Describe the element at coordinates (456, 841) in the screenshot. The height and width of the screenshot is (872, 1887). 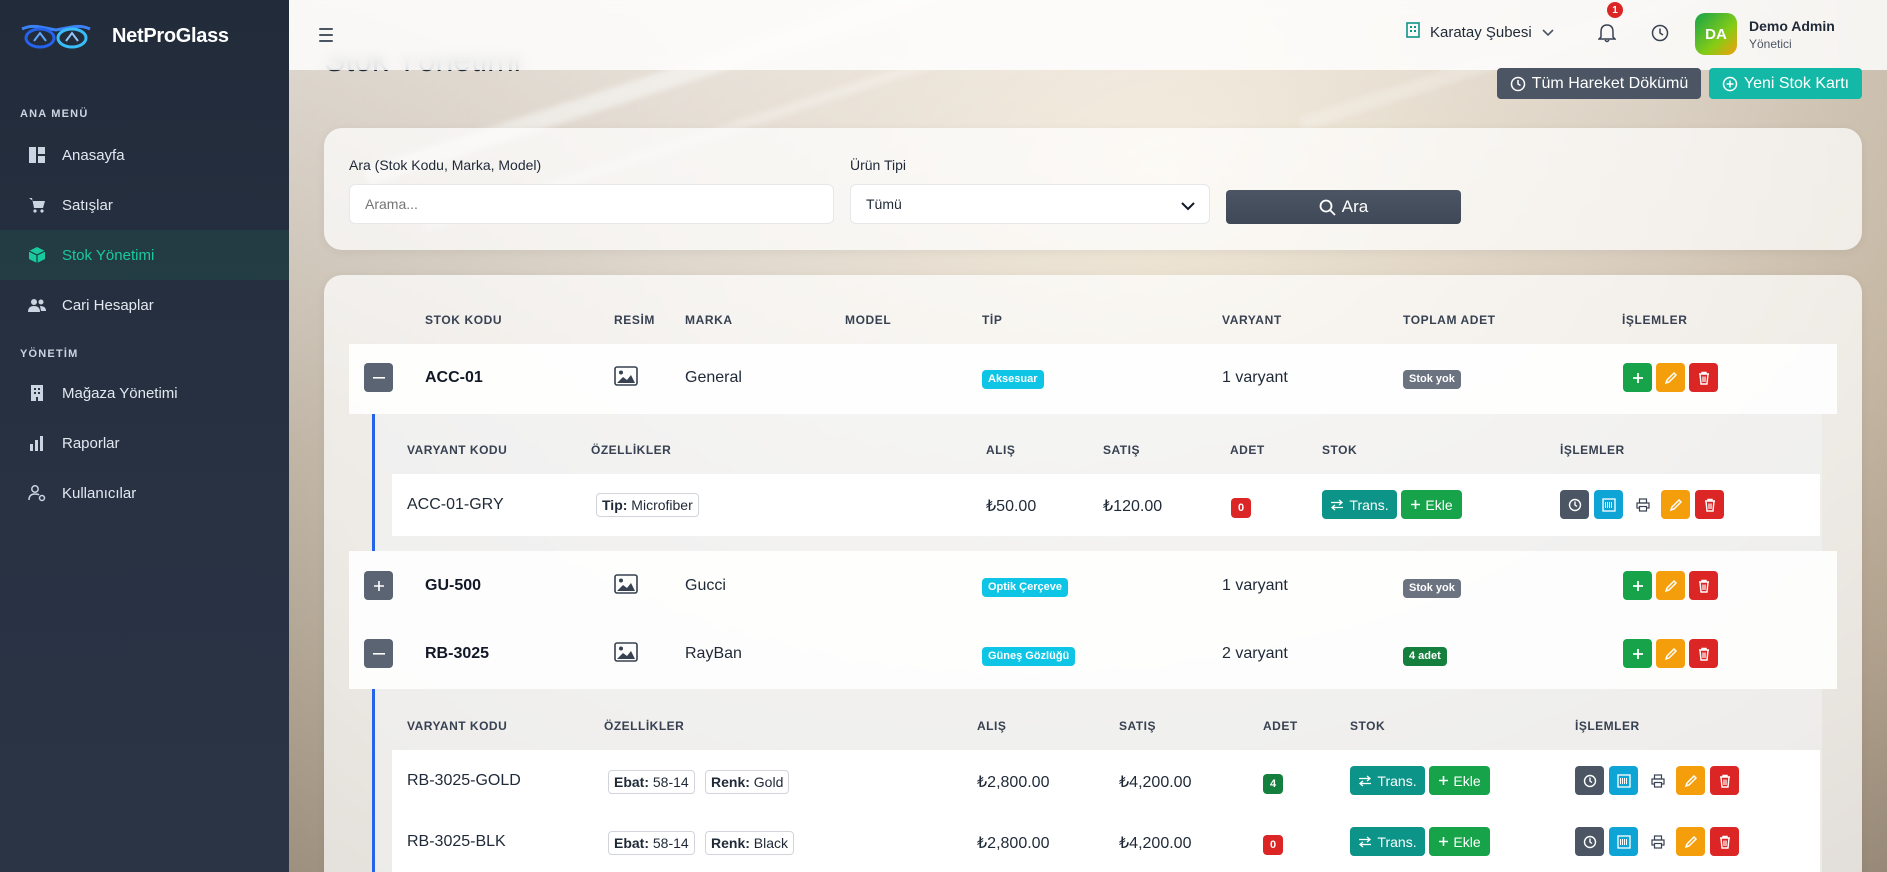
I see `variant-code: RB-3025-BLK` at that location.